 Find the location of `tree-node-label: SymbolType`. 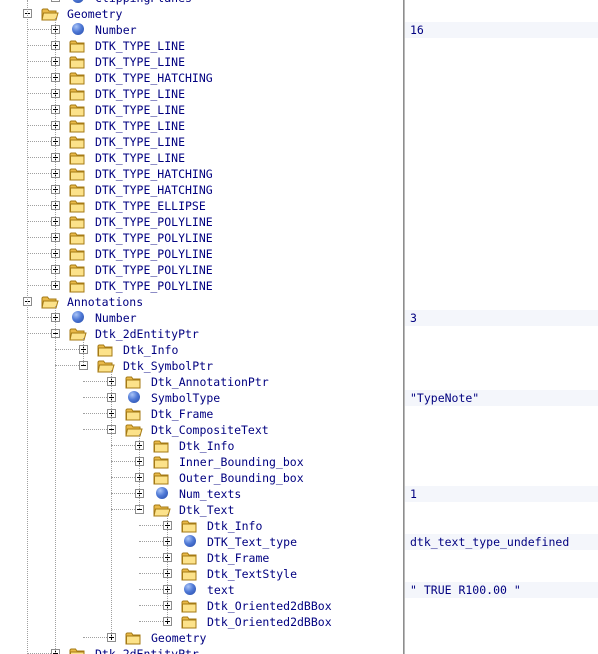

tree-node-label: SymbolType is located at coordinates (185, 398).